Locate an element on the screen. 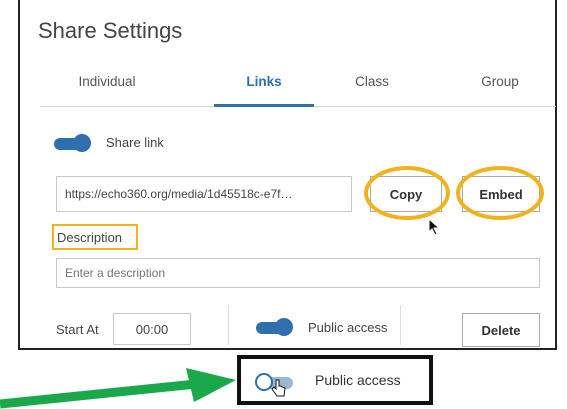  embed-highlight-ring is located at coordinates (500, 193).